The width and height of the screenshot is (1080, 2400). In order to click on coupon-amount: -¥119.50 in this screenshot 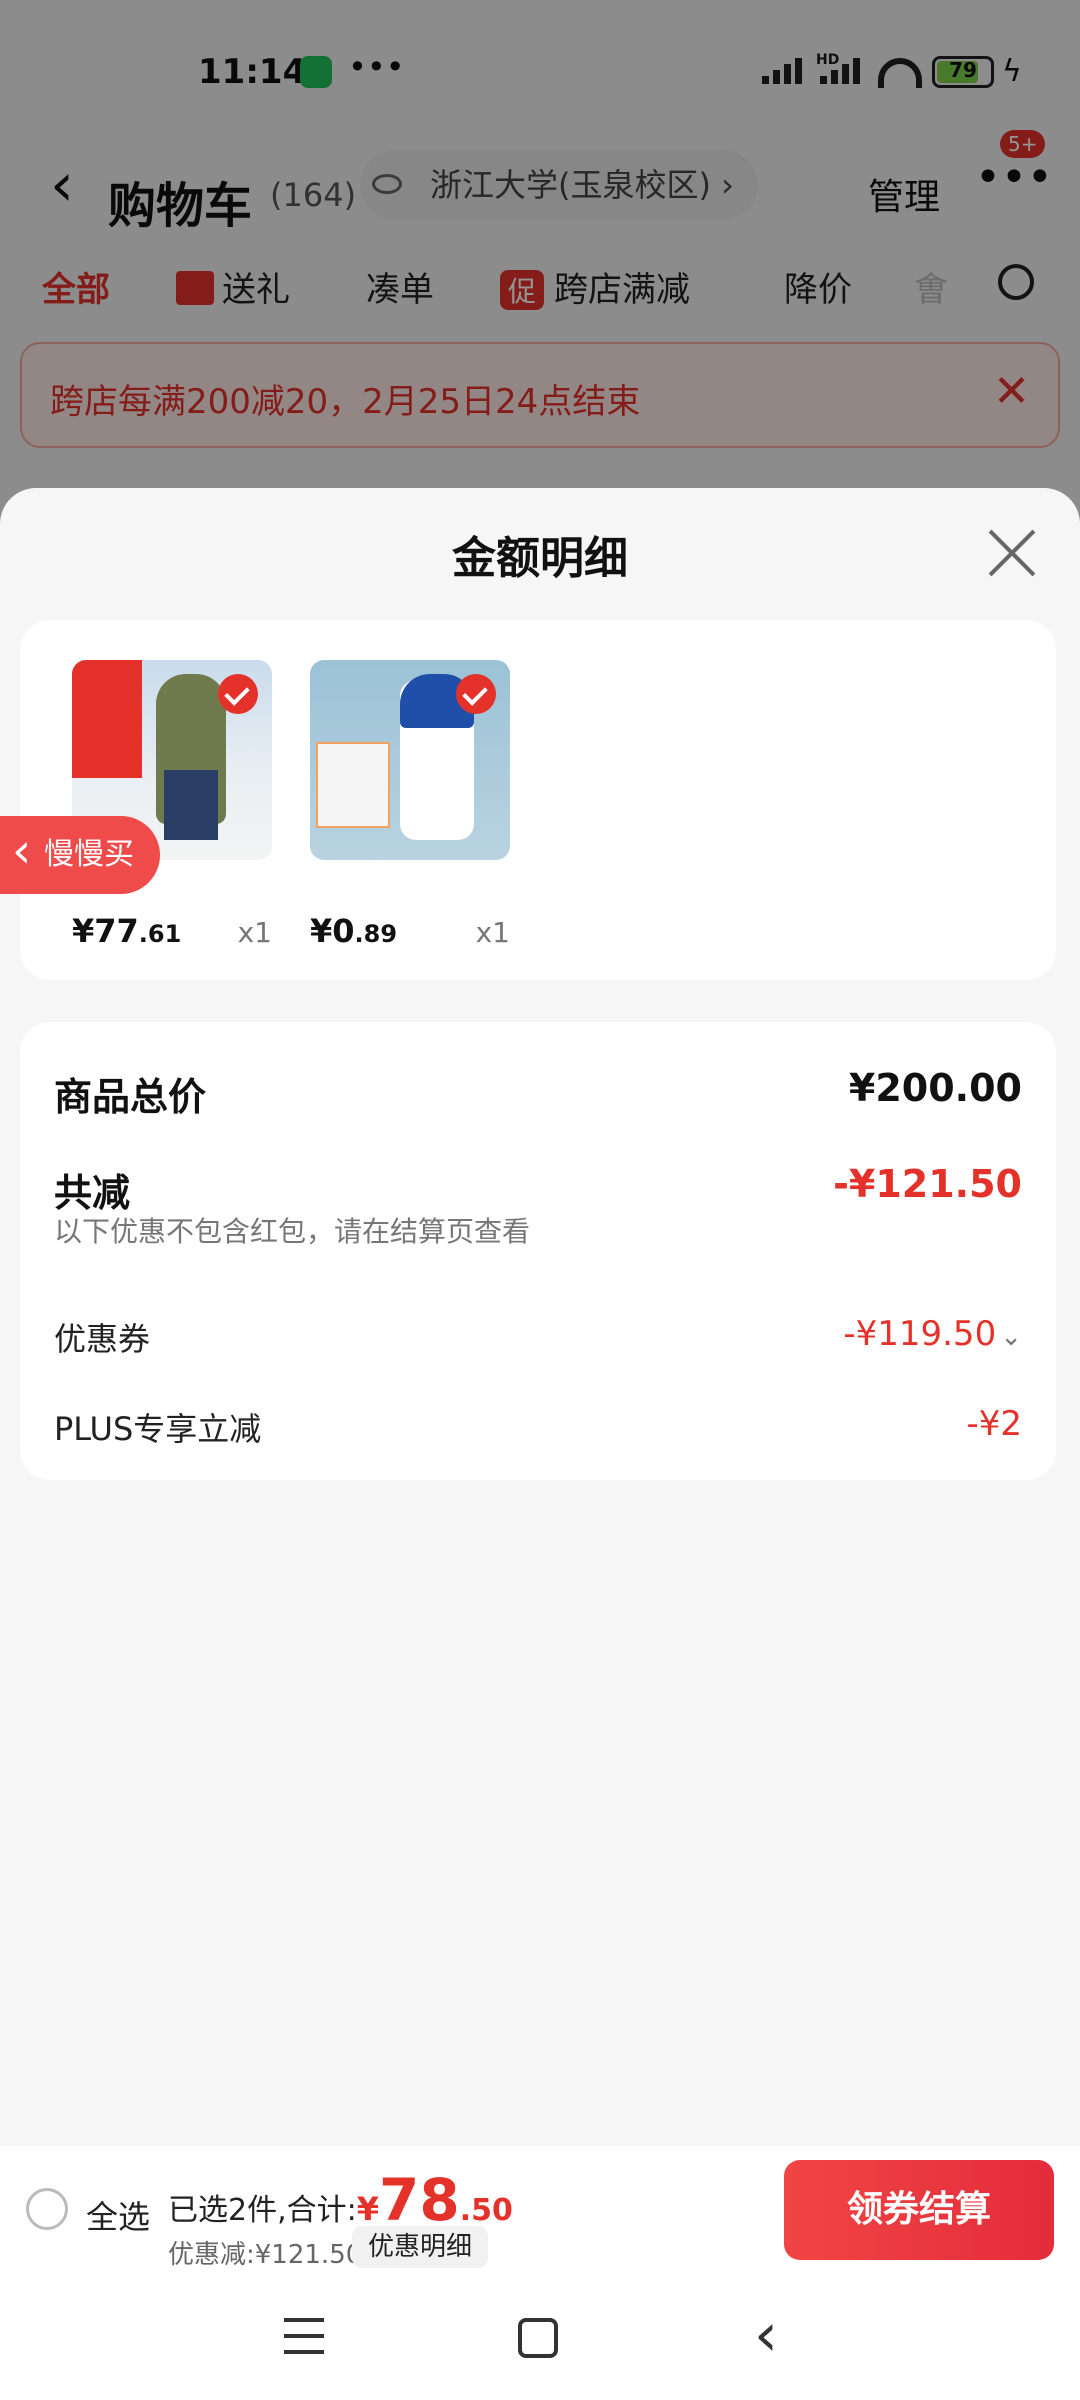, I will do `click(920, 1334)`.